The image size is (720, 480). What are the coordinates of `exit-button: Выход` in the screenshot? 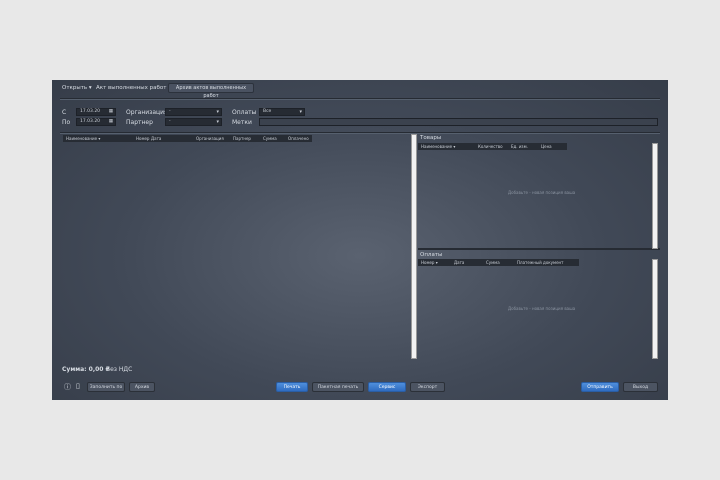 It's located at (640, 387).